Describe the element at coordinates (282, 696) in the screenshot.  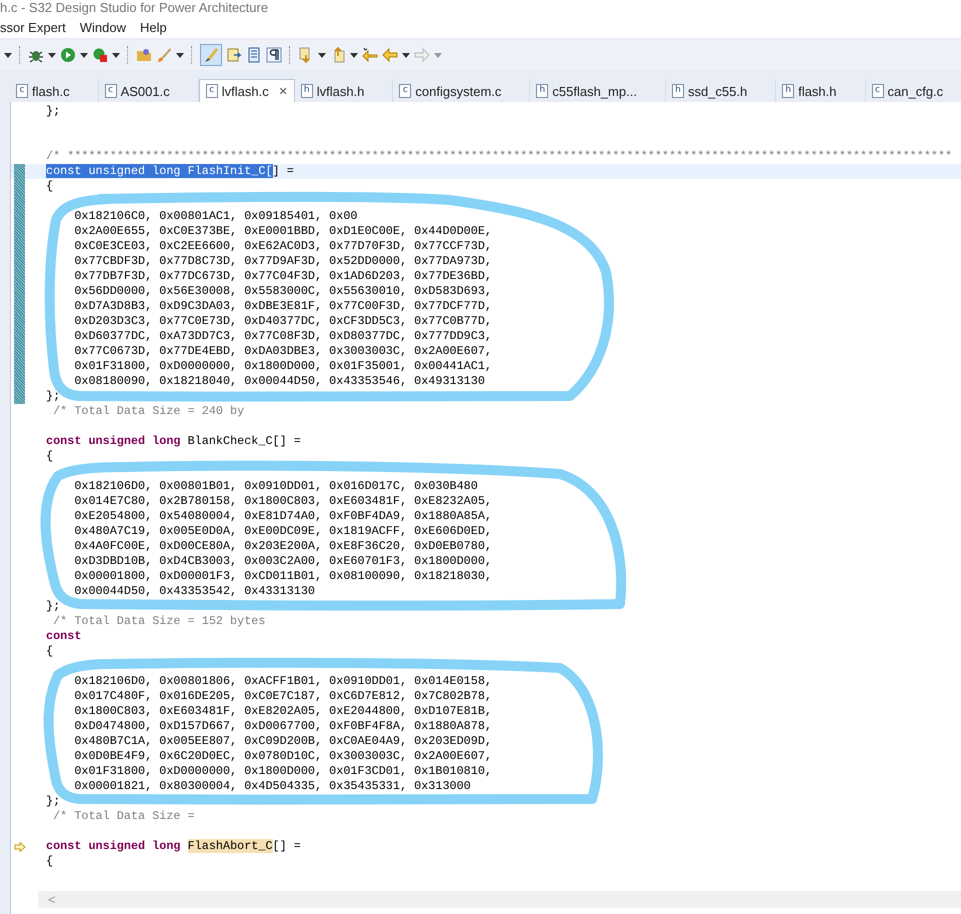
I see `code-text: 0x017C480F, 0x016DE205, 0xC0E7C187, 0xC6D7E812, 0x7C802B78,` at that location.